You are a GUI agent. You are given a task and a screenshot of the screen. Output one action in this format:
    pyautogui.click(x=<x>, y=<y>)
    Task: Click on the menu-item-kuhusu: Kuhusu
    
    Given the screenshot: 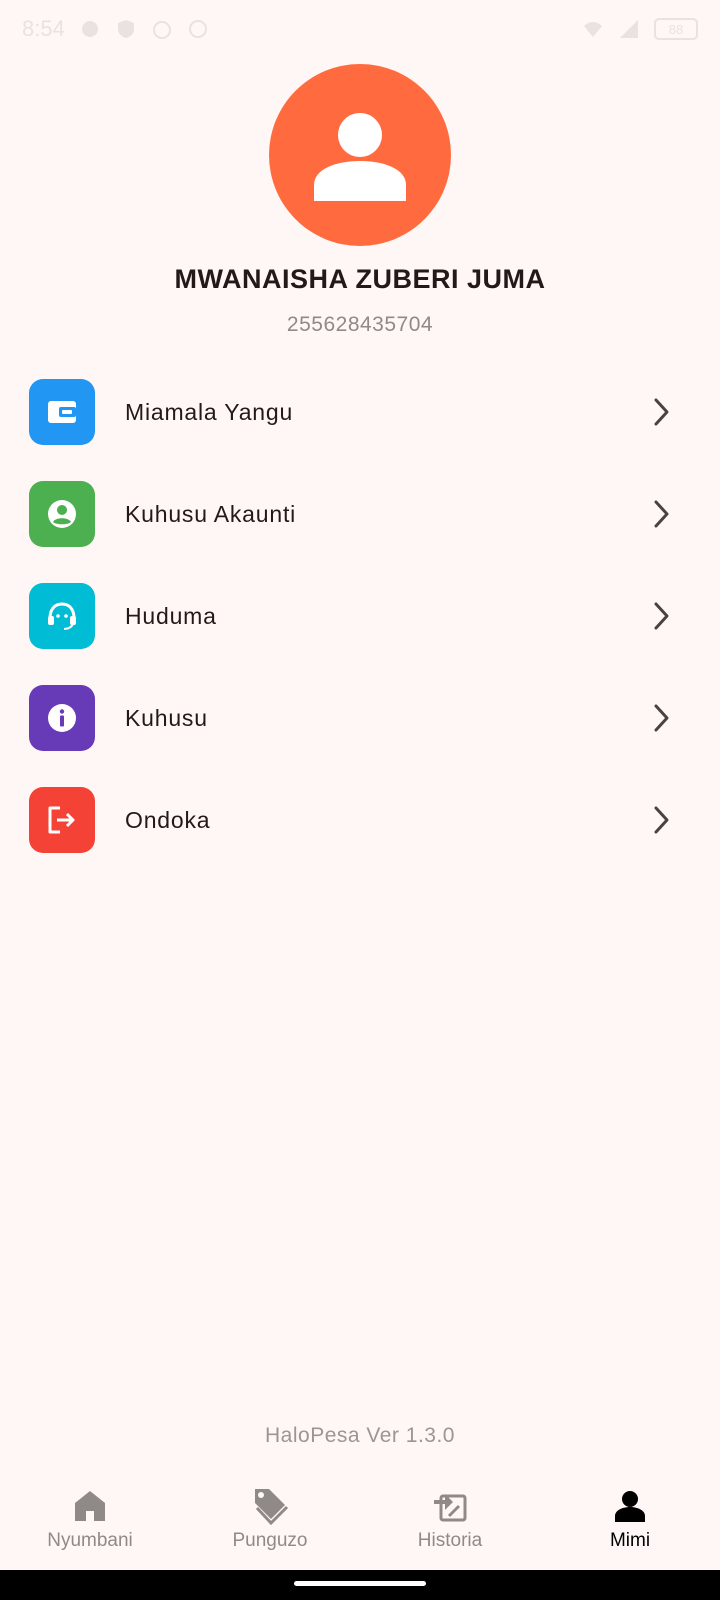 What is the action you would take?
    pyautogui.click(x=360, y=718)
    